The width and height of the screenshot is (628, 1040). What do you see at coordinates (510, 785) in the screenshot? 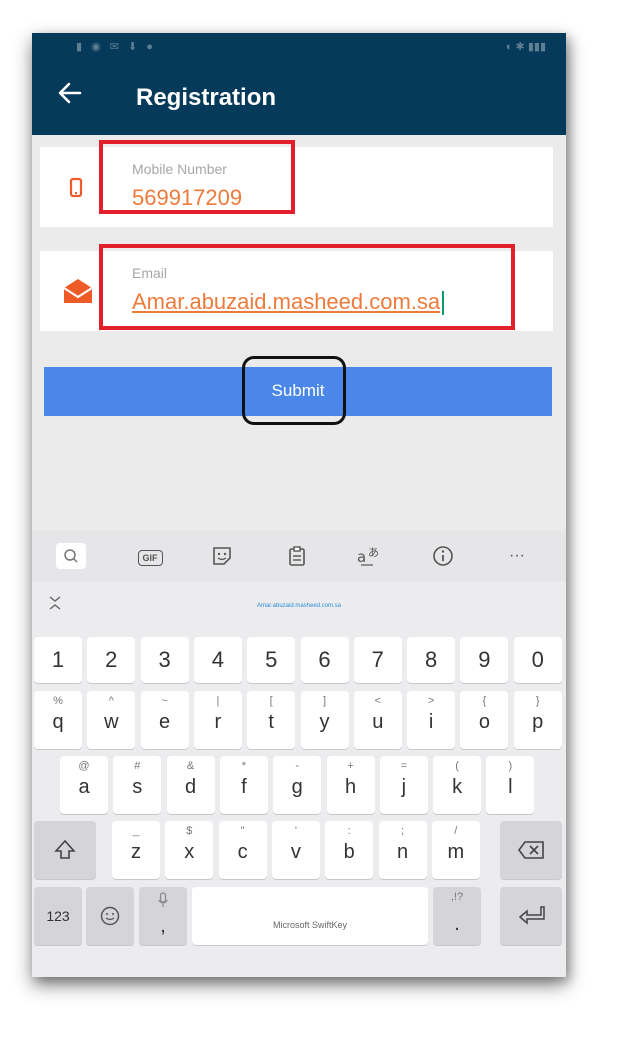
I see `key-l: ) l` at bounding box center [510, 785].